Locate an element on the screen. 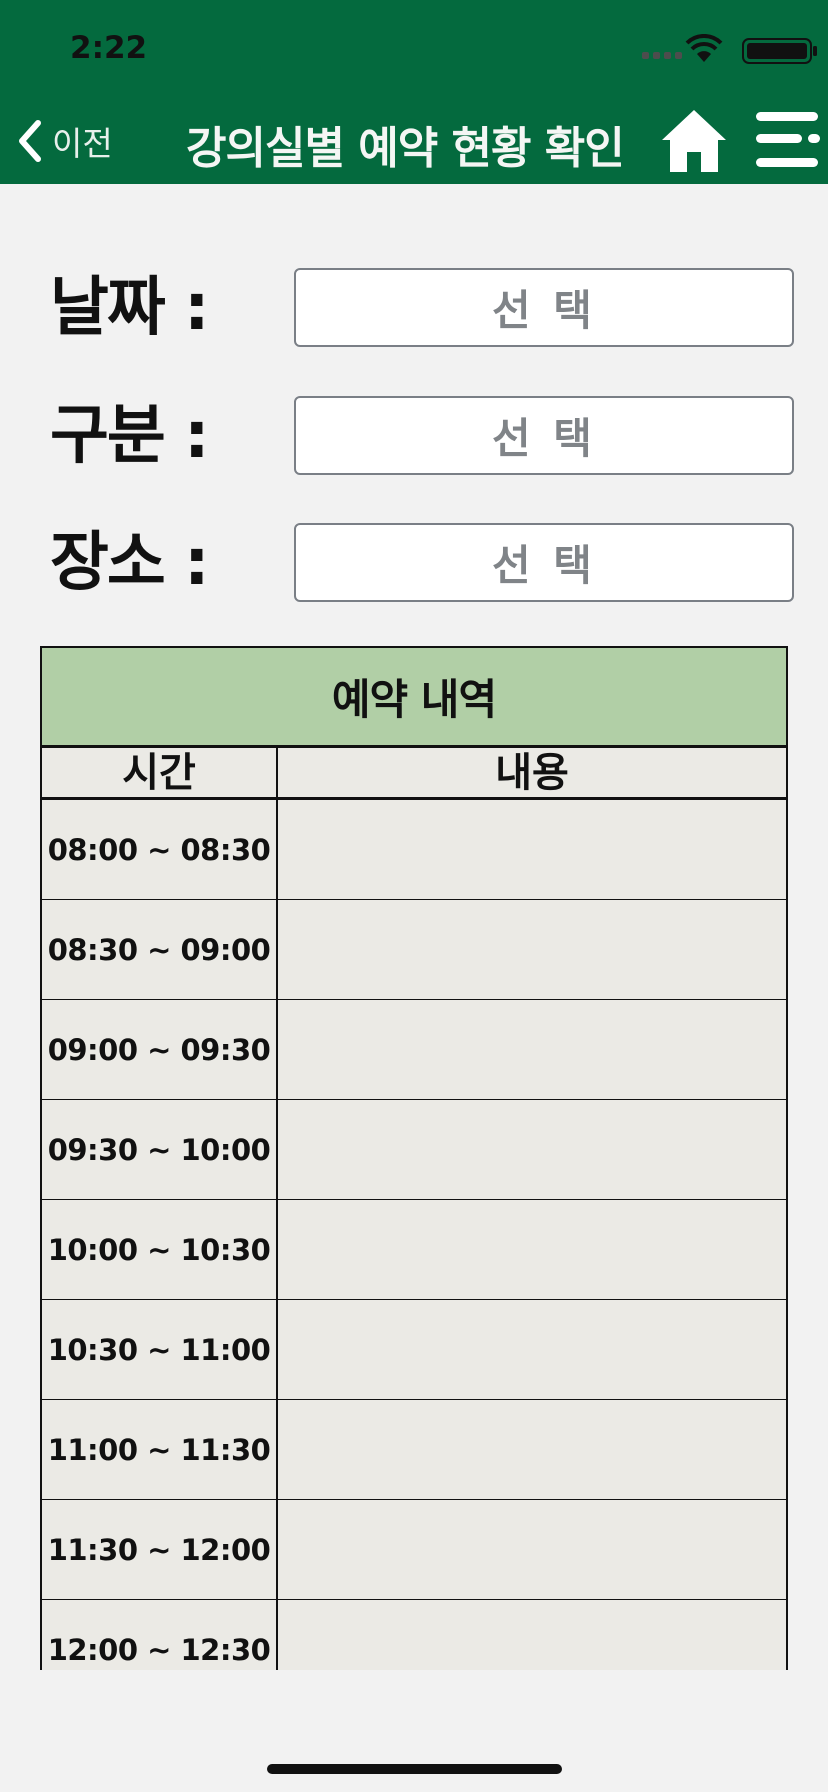 This screenshot has width=828, height=1792. status-indicators is located at coordinates (720, 49).